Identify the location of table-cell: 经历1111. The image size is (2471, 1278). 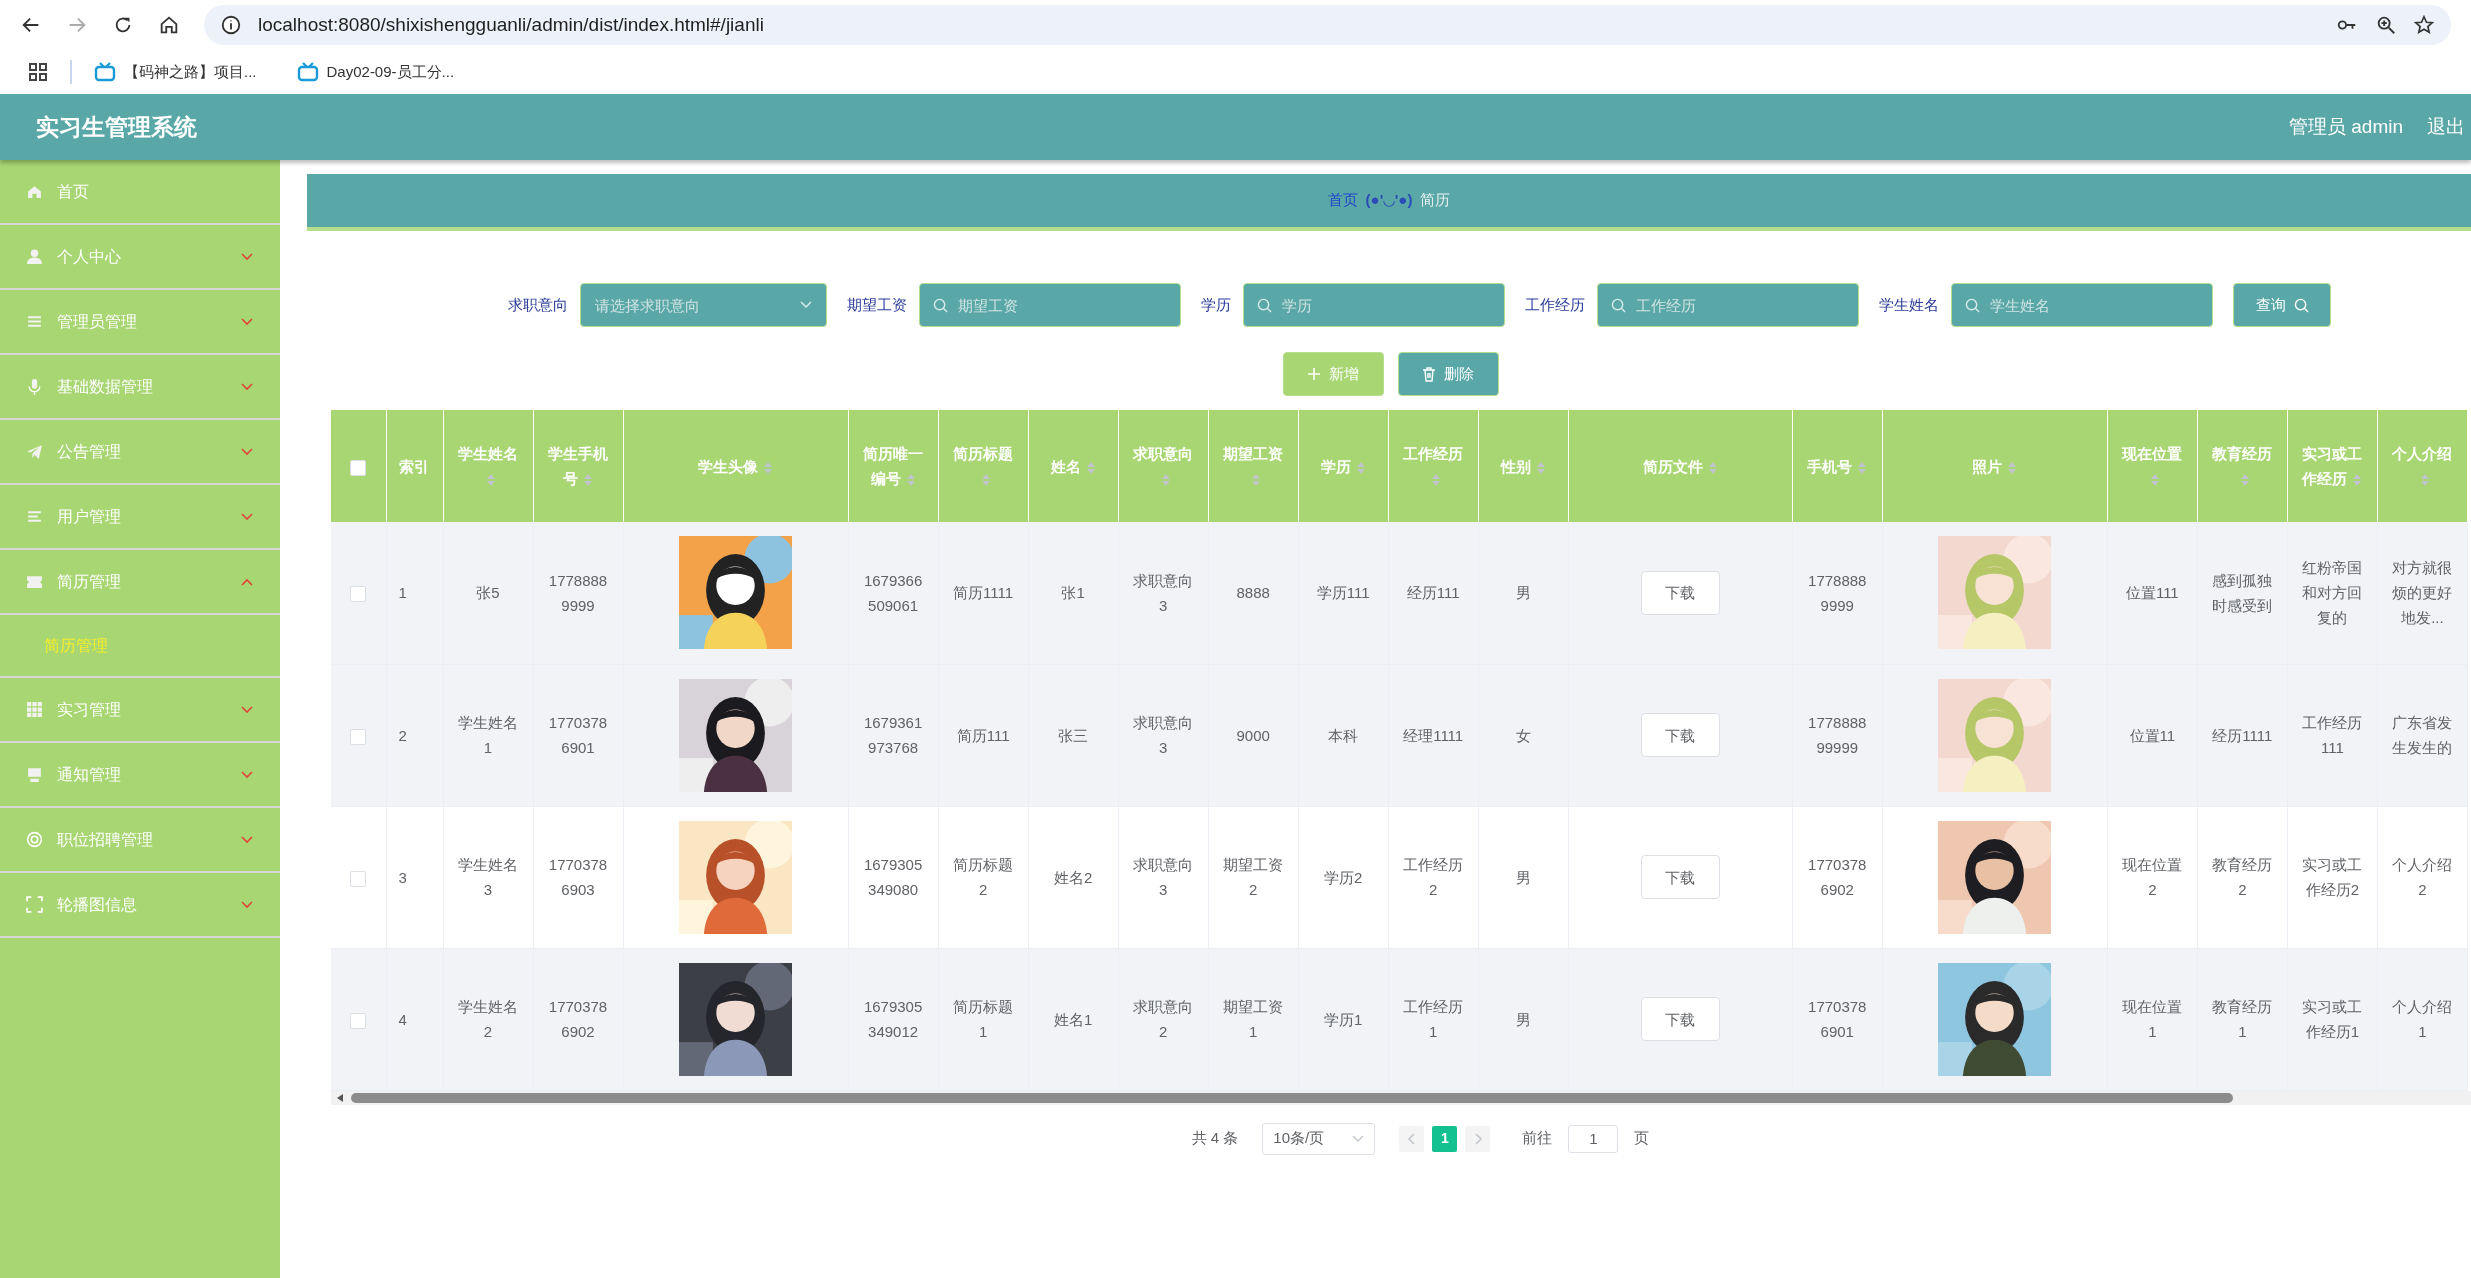
(2242, 735).